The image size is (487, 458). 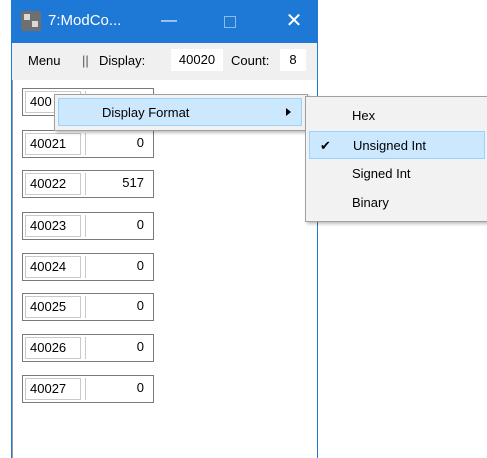 What do you see at coordinates (389, 145) in the screenshot?
I see `submenu-item-label: Unsigned Int` at bounding box center [389, 145].